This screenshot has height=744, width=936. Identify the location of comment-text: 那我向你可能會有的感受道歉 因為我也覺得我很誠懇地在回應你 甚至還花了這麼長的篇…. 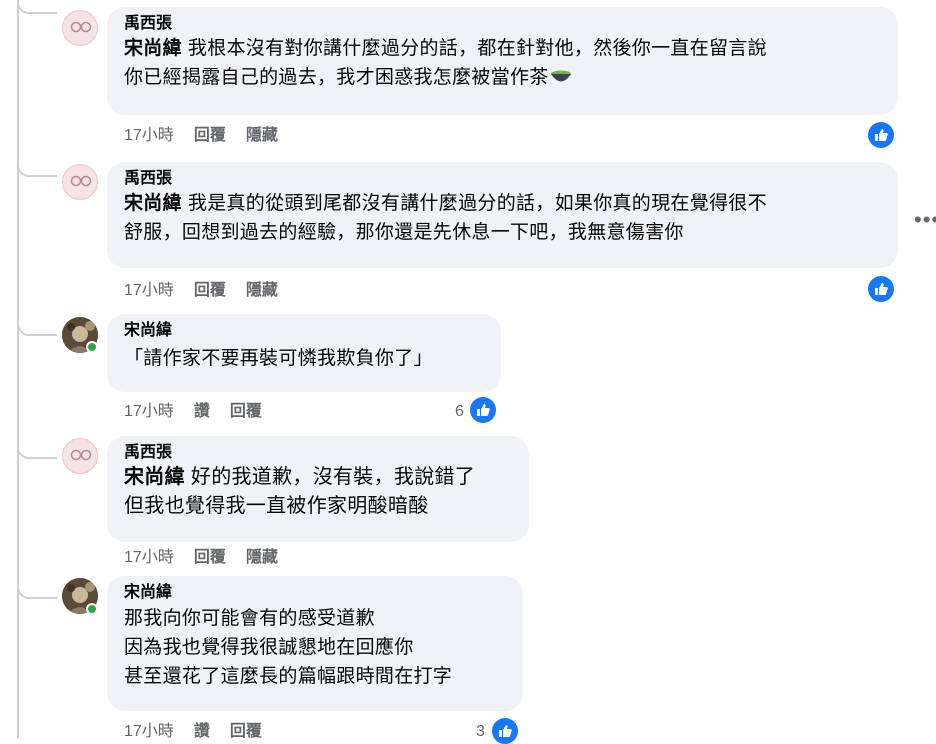
(288, 647).